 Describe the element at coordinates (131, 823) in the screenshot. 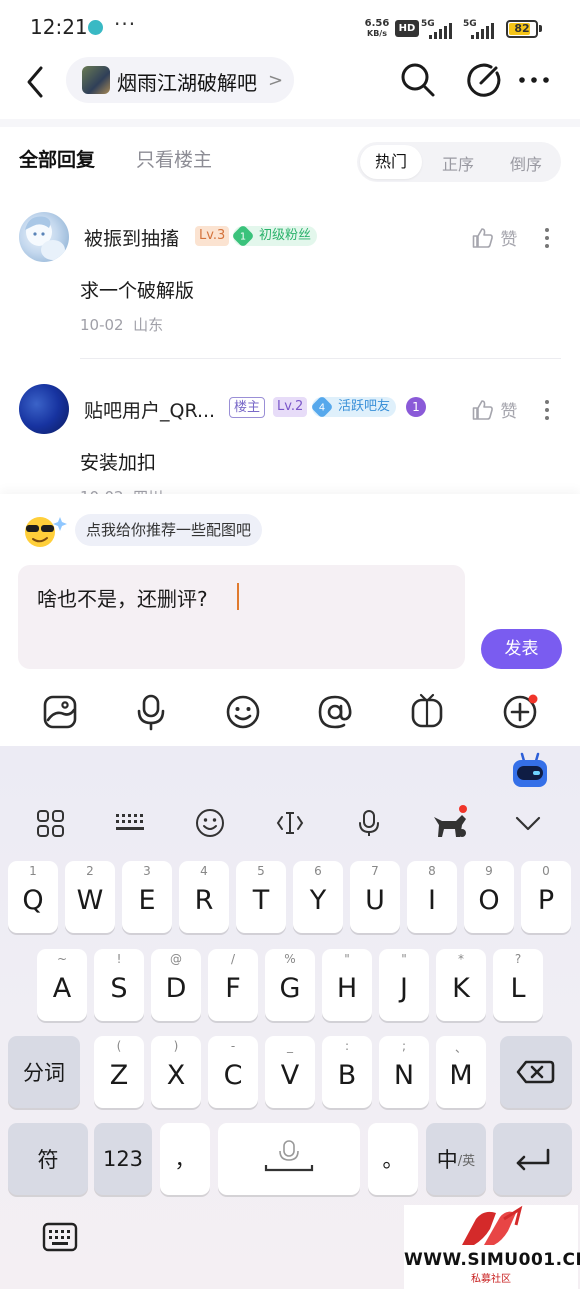

I see `keyboard-layout-button` at that location.